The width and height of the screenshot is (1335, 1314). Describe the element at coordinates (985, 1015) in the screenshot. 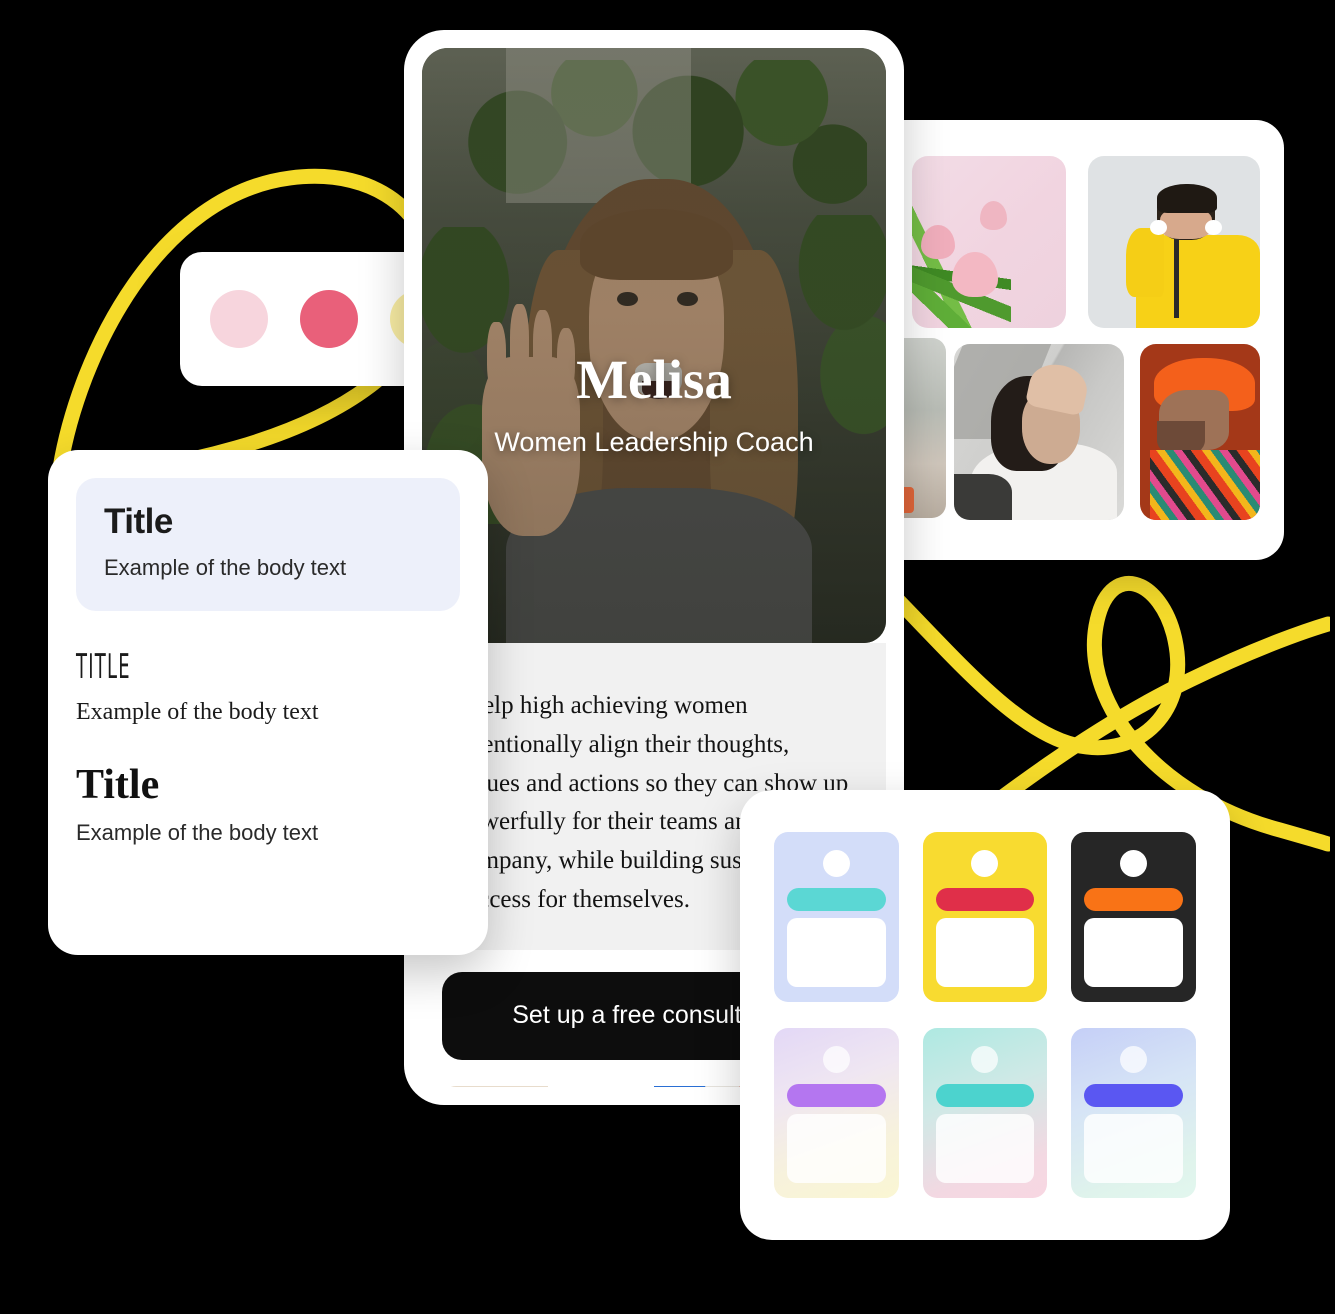

I see `theme-swatch-grid-card` at that location.